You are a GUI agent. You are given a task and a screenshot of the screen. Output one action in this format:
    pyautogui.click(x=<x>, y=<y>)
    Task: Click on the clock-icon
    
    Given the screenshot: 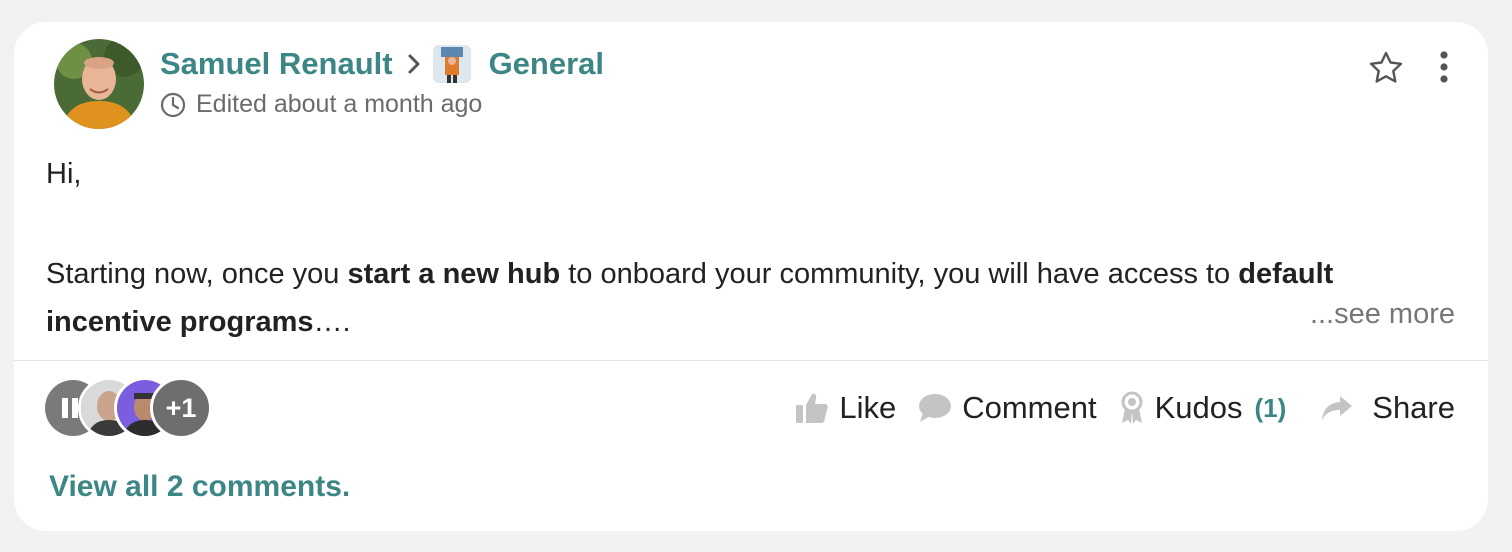 What is the action you would take?
    pyautogui.click(x=173, y=105)
    